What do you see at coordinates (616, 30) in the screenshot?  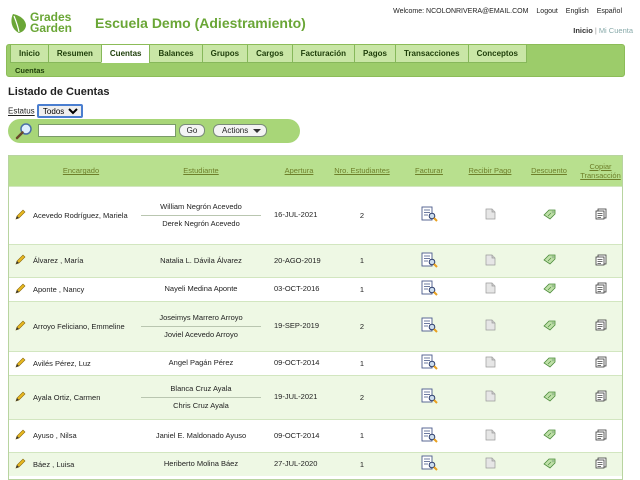 I see `mi-cuenta-link: Mi Cuenta` at bounding box center [616, 30].